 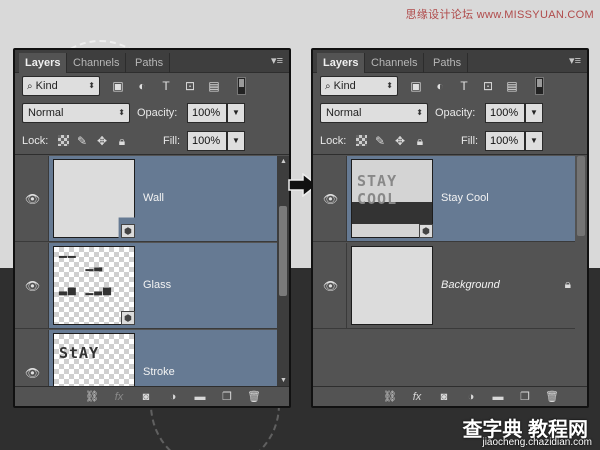 I want to click on blend-mode-value: Normal, so click(x=344, y=113).